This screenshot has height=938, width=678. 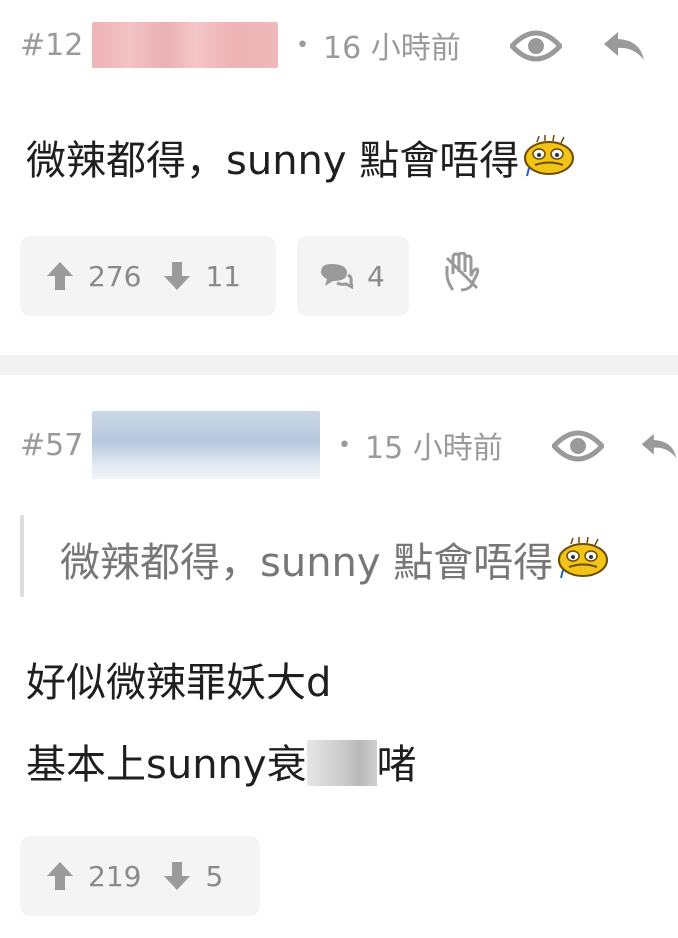 I want to click on vote-box: 219 5, so click(x=140, y=876).